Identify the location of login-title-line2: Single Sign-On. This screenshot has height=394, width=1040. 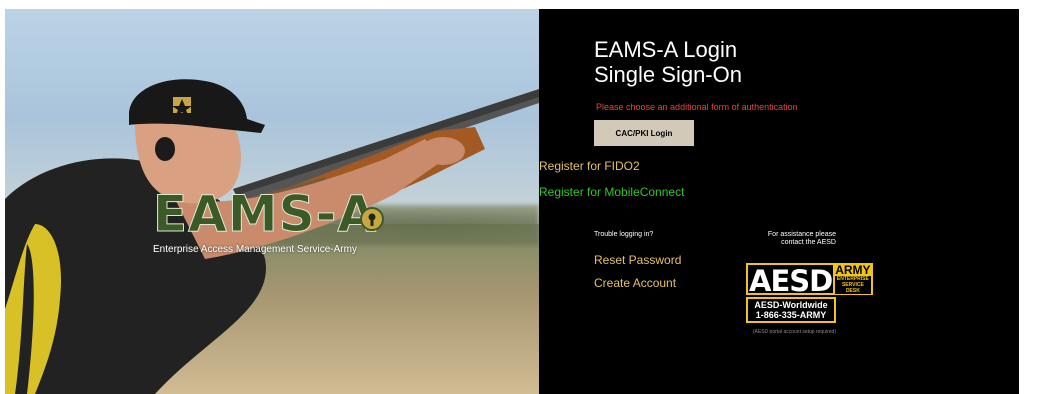
(668, 74).